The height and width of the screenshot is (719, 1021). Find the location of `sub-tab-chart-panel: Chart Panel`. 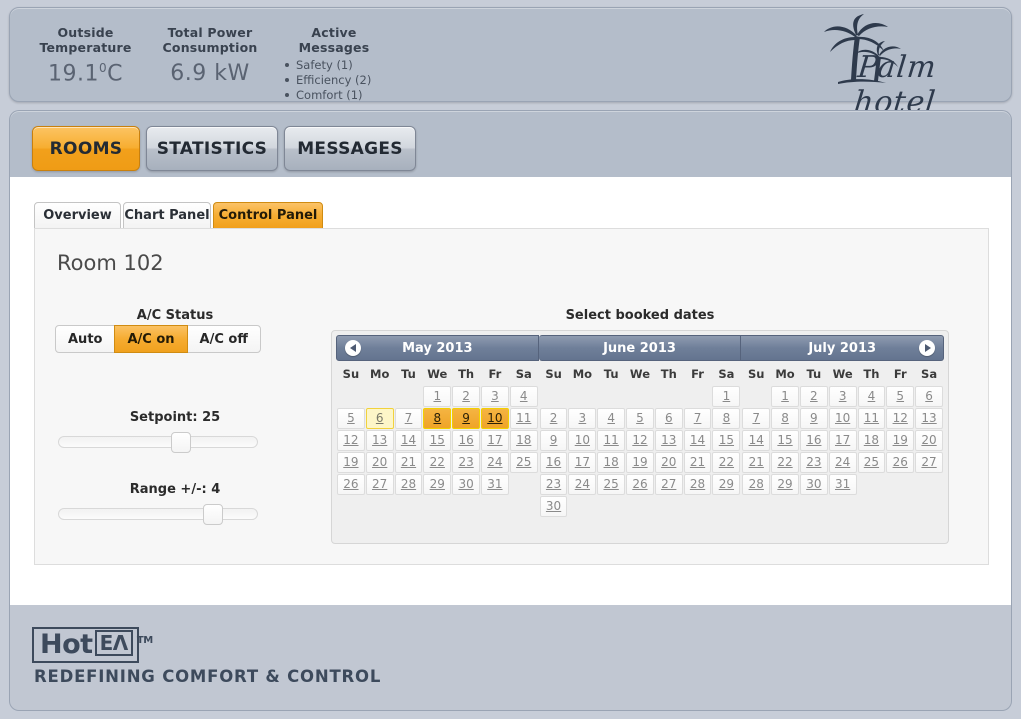

sub-tab-chart-panel: Chart Panel is located at coordinates (167, 215).